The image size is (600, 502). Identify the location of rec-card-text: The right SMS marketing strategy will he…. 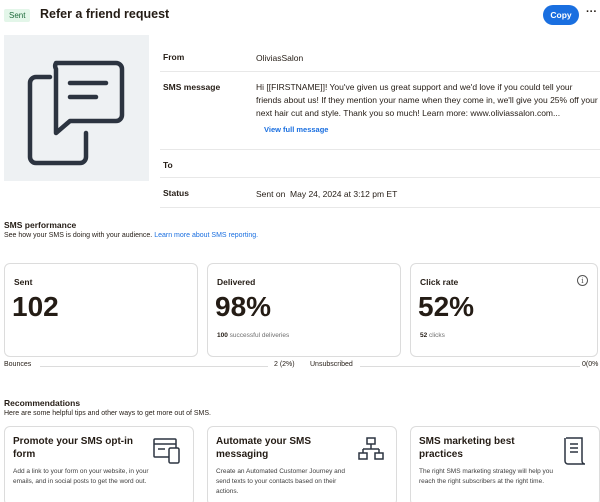
(486, 476).